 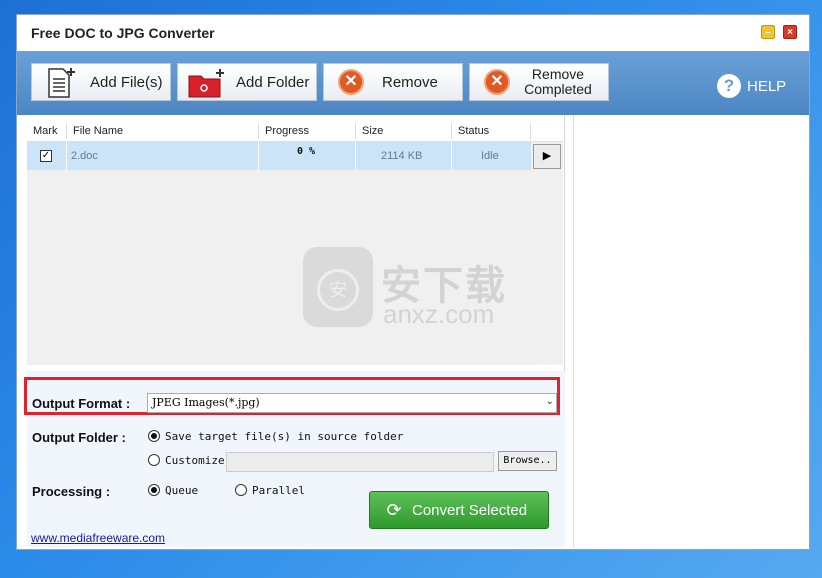 I want to click on output-folder-label: Output Folder :, so click(x=79, y=437).